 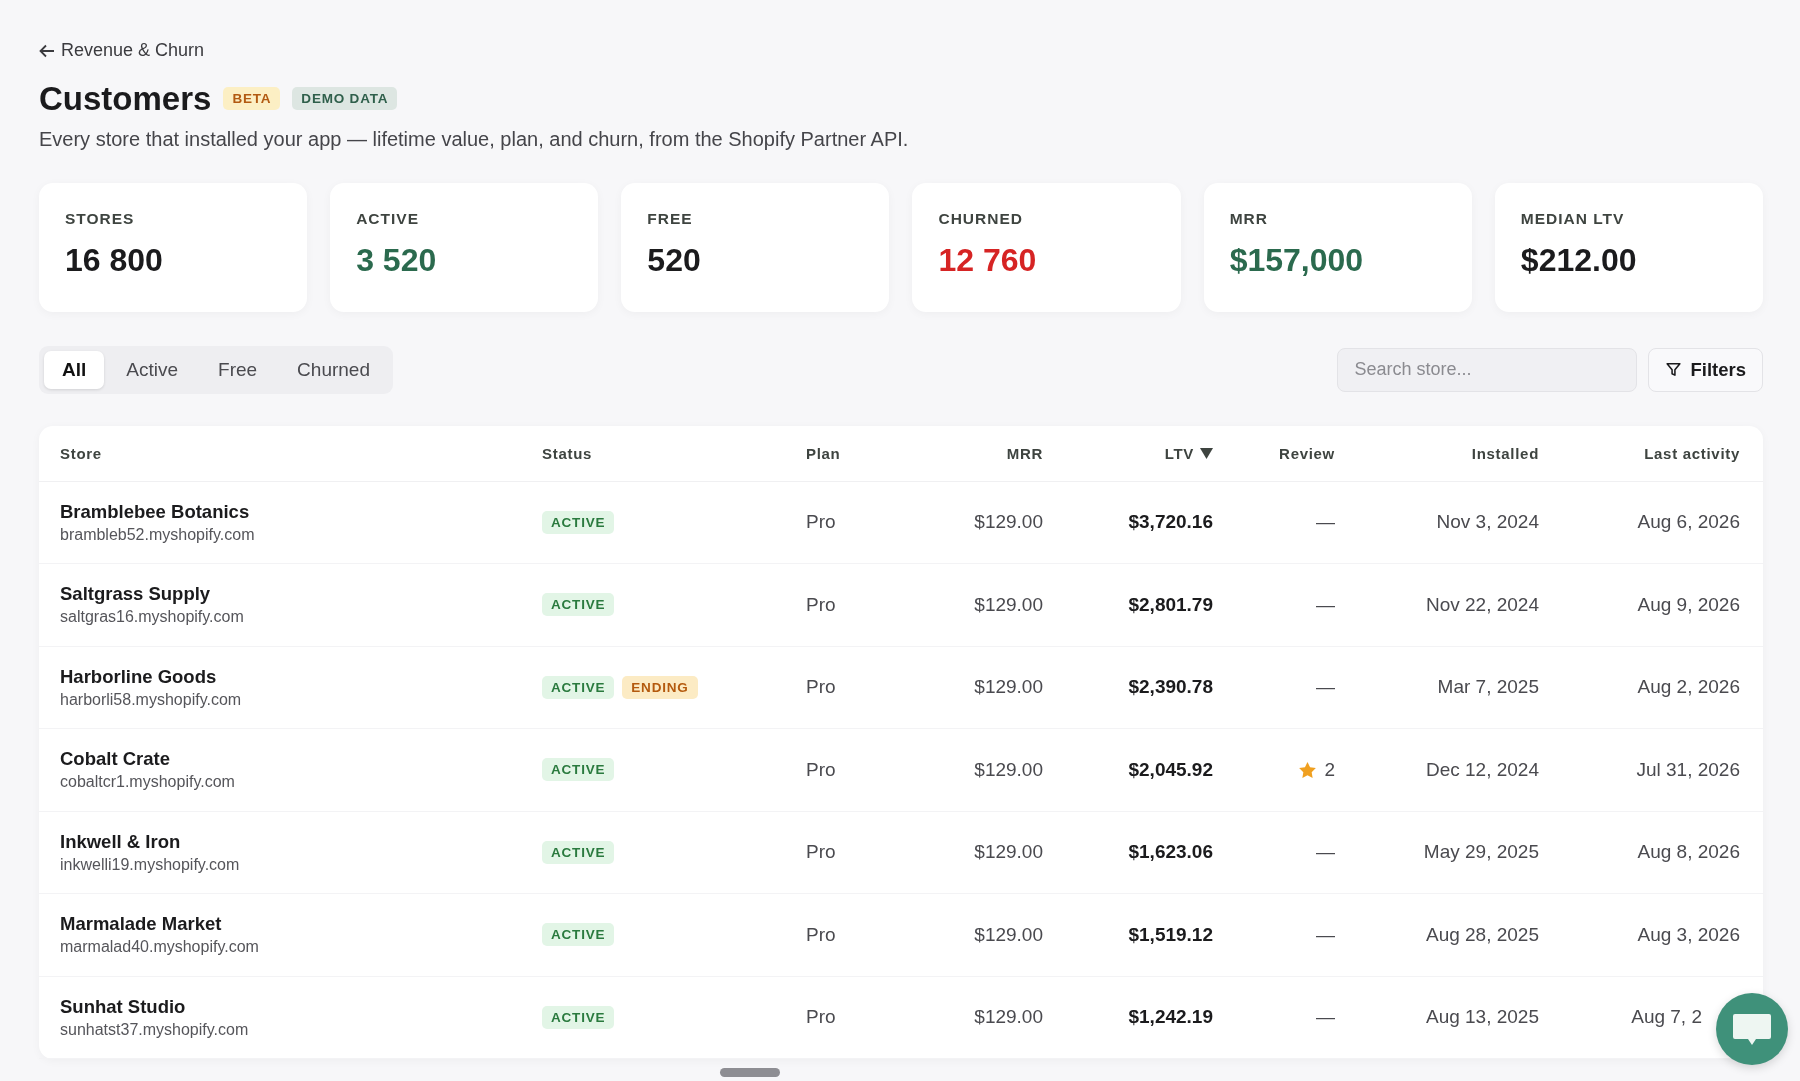 What do you see at coordinates (1170, 604) in the screenshot?
I see `ltv-cell-text: $2,801.79` at bounding box center [1170, 604].